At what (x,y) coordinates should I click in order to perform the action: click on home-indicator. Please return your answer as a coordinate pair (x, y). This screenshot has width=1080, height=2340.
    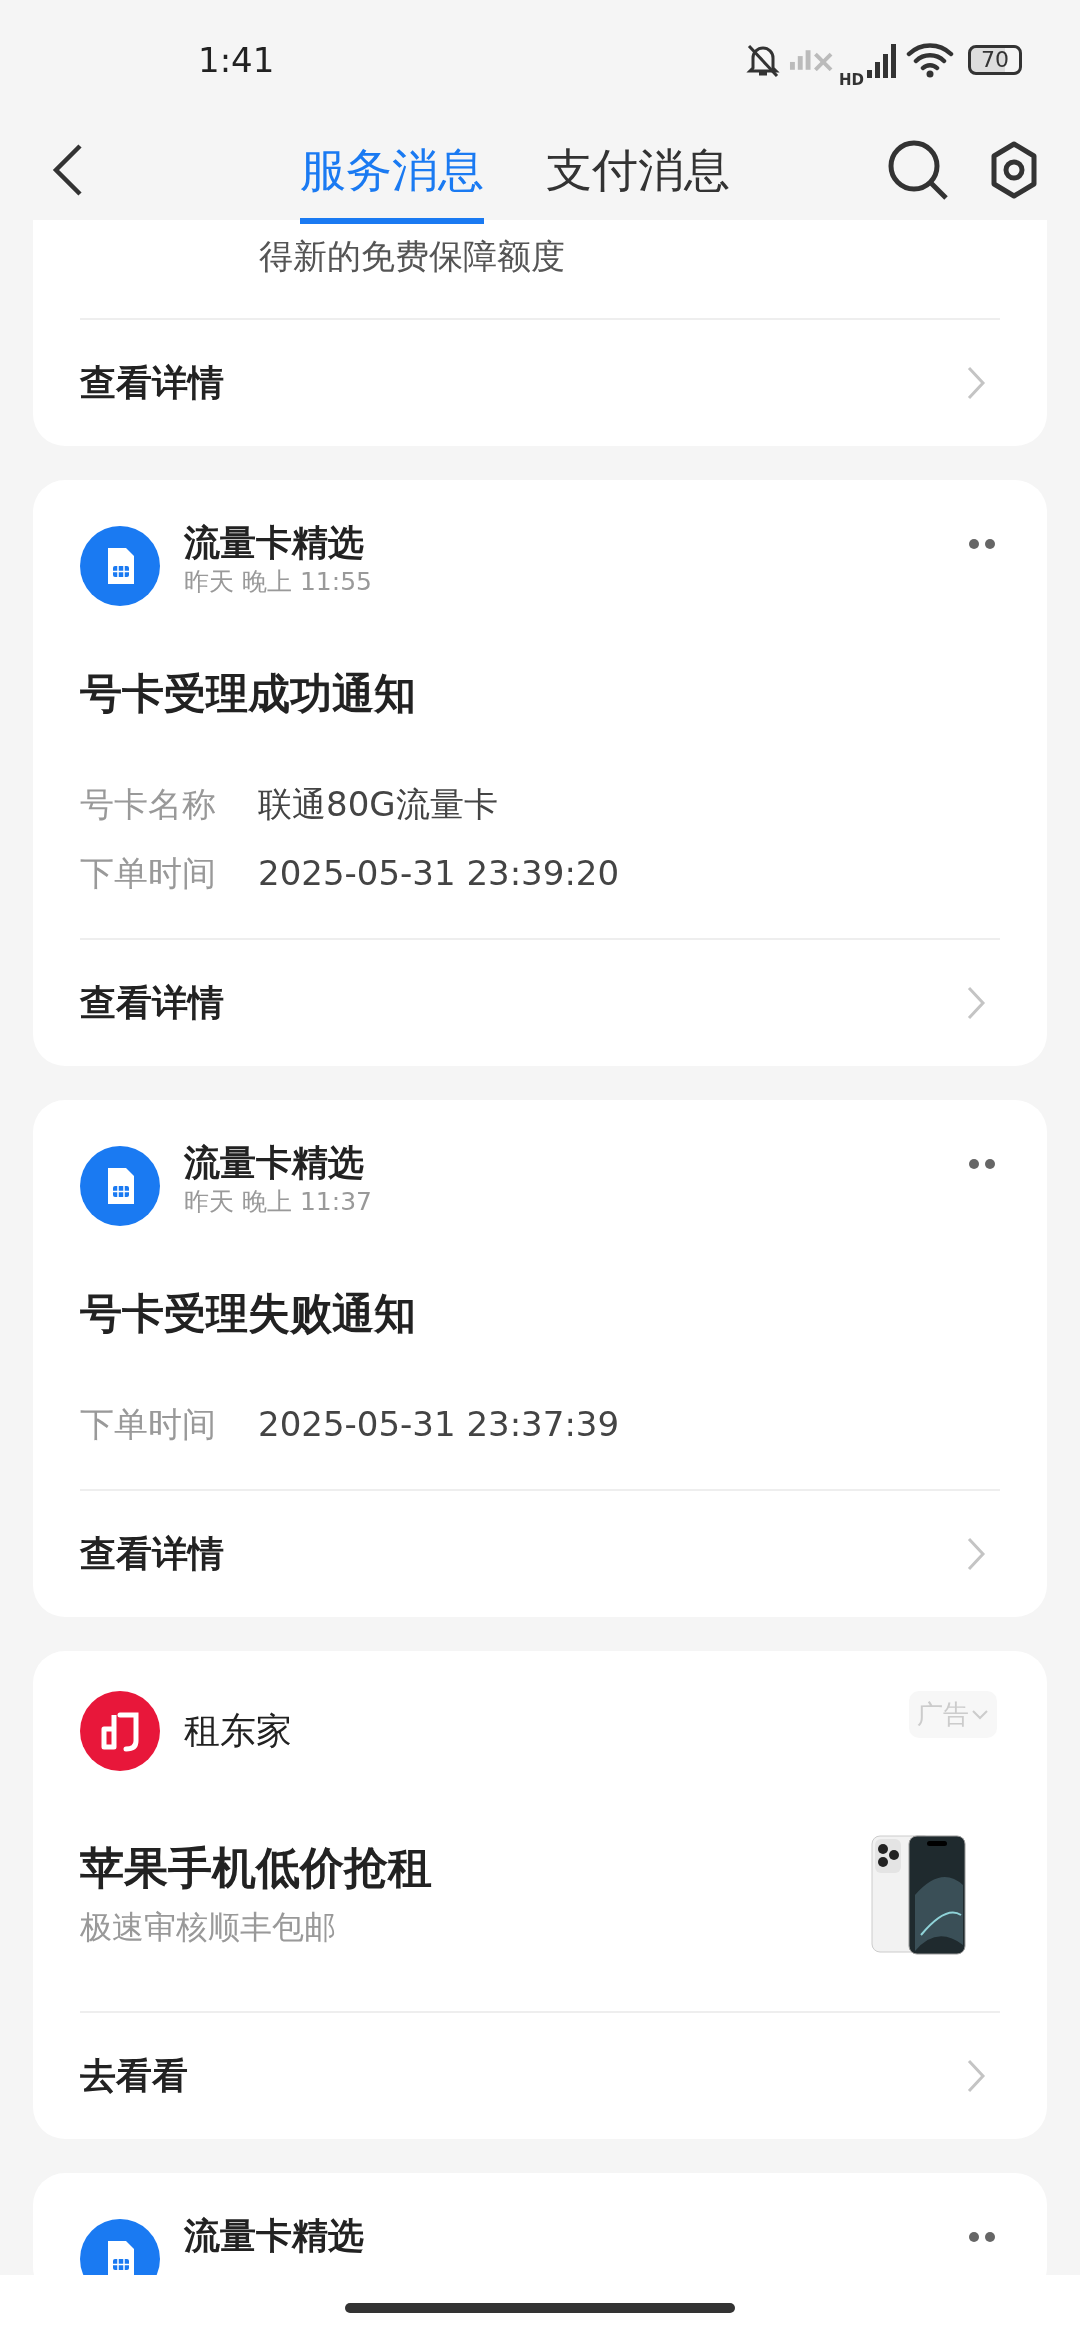
    Looking at the image, I should click on (540, 2307).